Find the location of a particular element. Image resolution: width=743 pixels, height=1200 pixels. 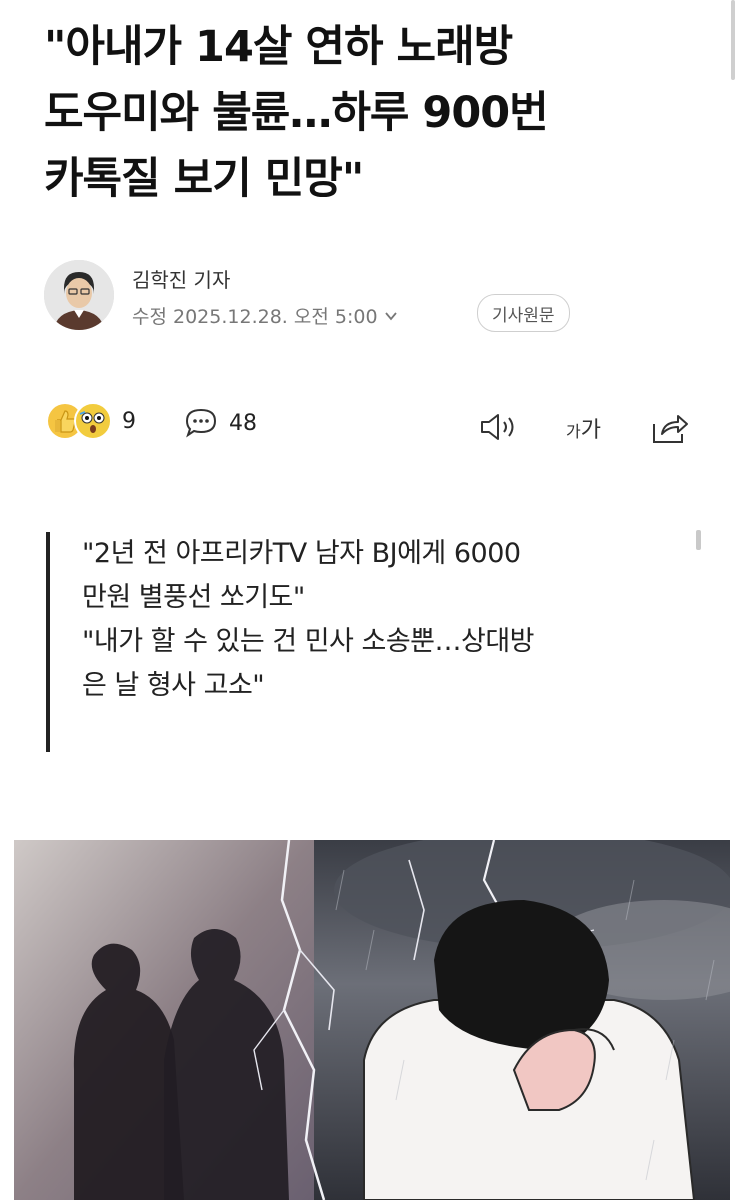

summary-line: 은 날 형사 고소" is located at coordinates (173, 685).